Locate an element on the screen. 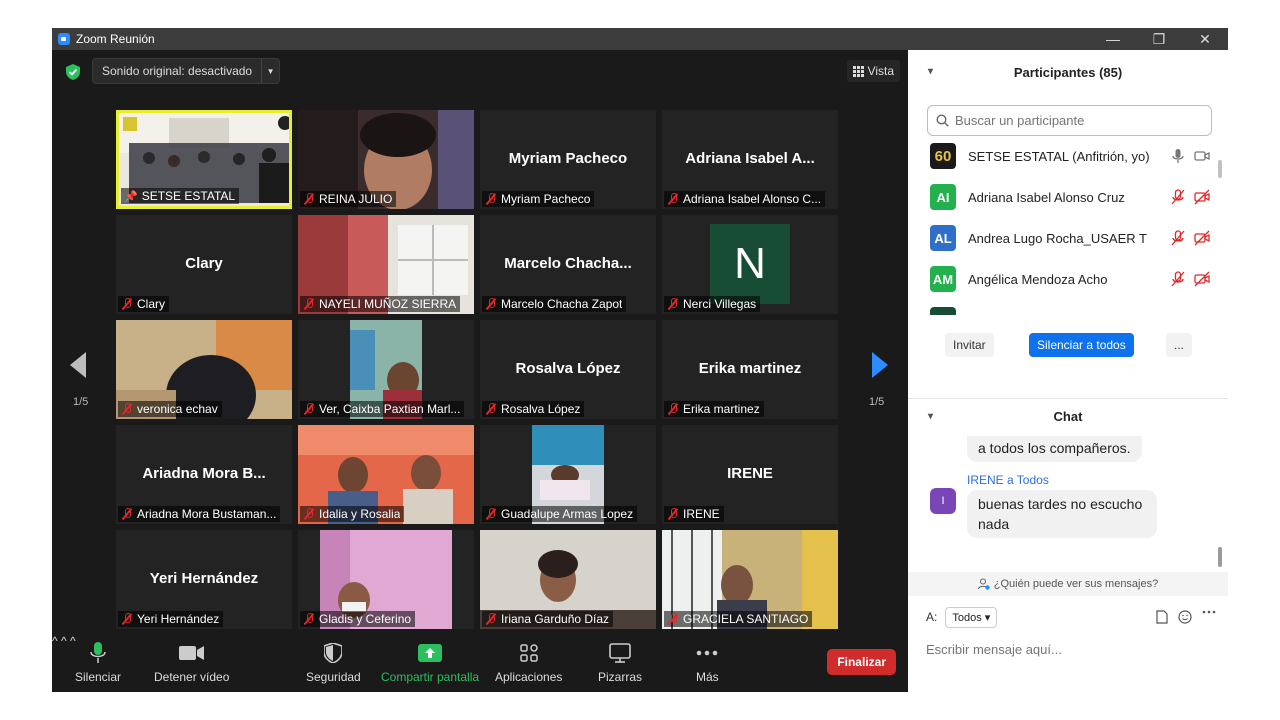 The height and width of the screenshot is (720, 1280). video-tile: NAYELI MUÑOZ SIERRA is located at coordinates (386, 264).